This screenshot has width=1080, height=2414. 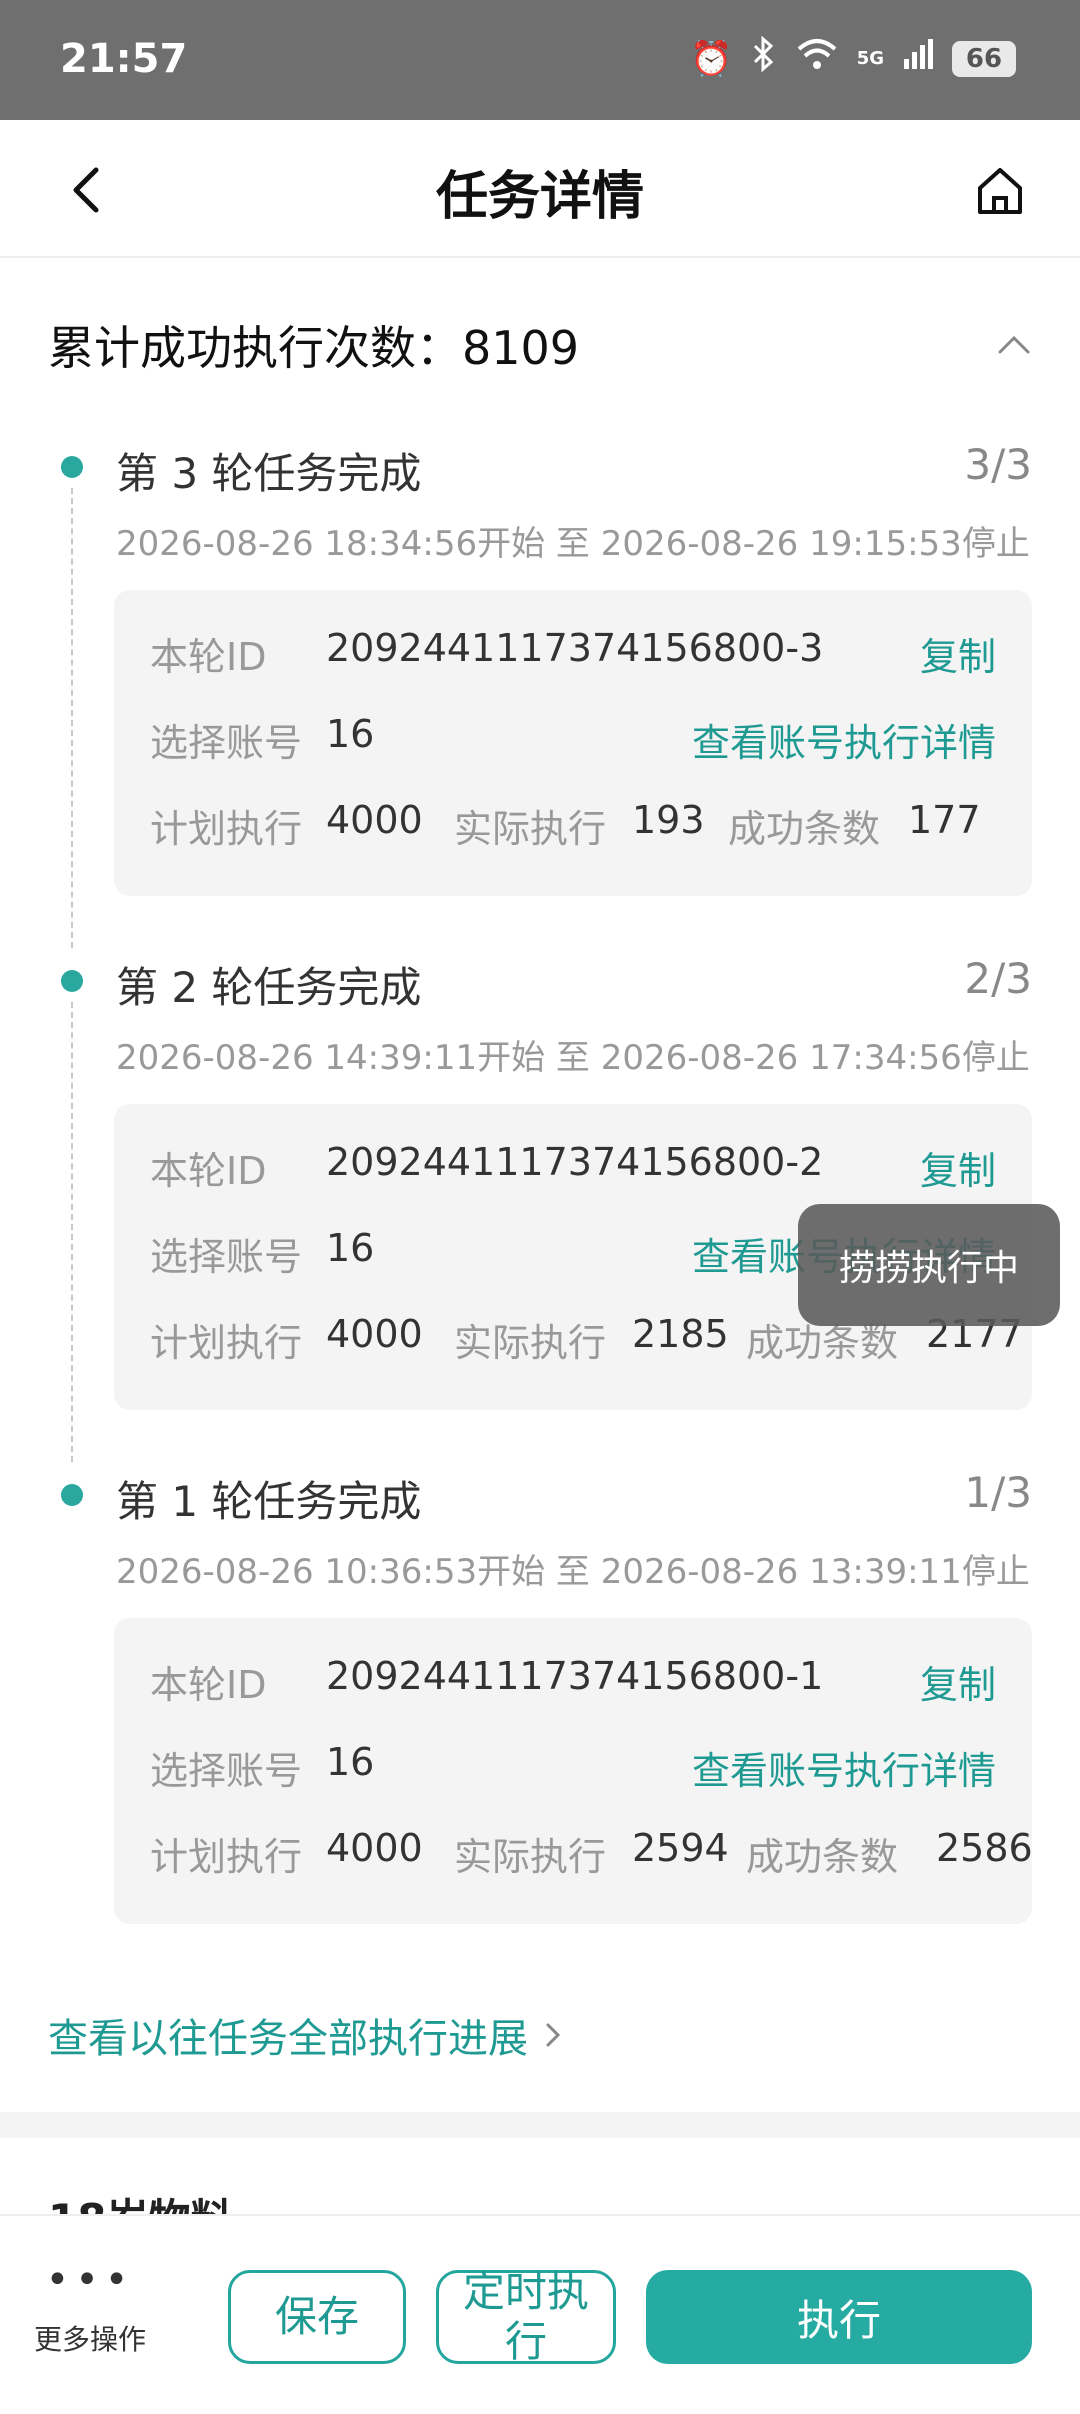 I want to click on signal-label: 5G, so click(x=870, y=58).